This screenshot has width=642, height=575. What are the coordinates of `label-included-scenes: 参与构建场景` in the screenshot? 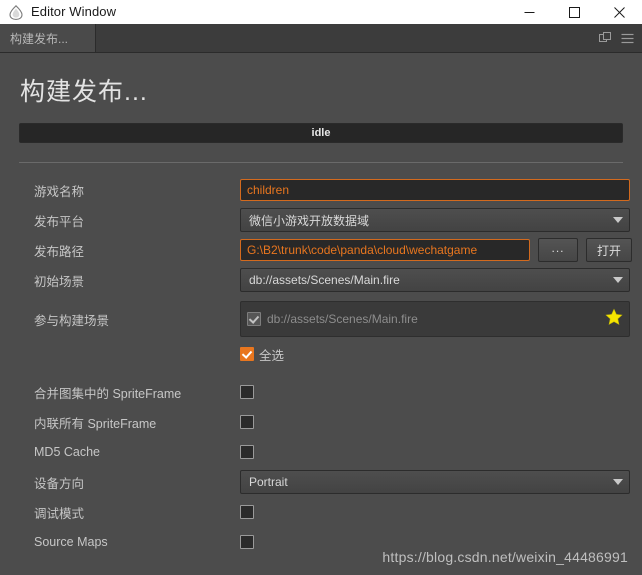 It's located at (72, 320).